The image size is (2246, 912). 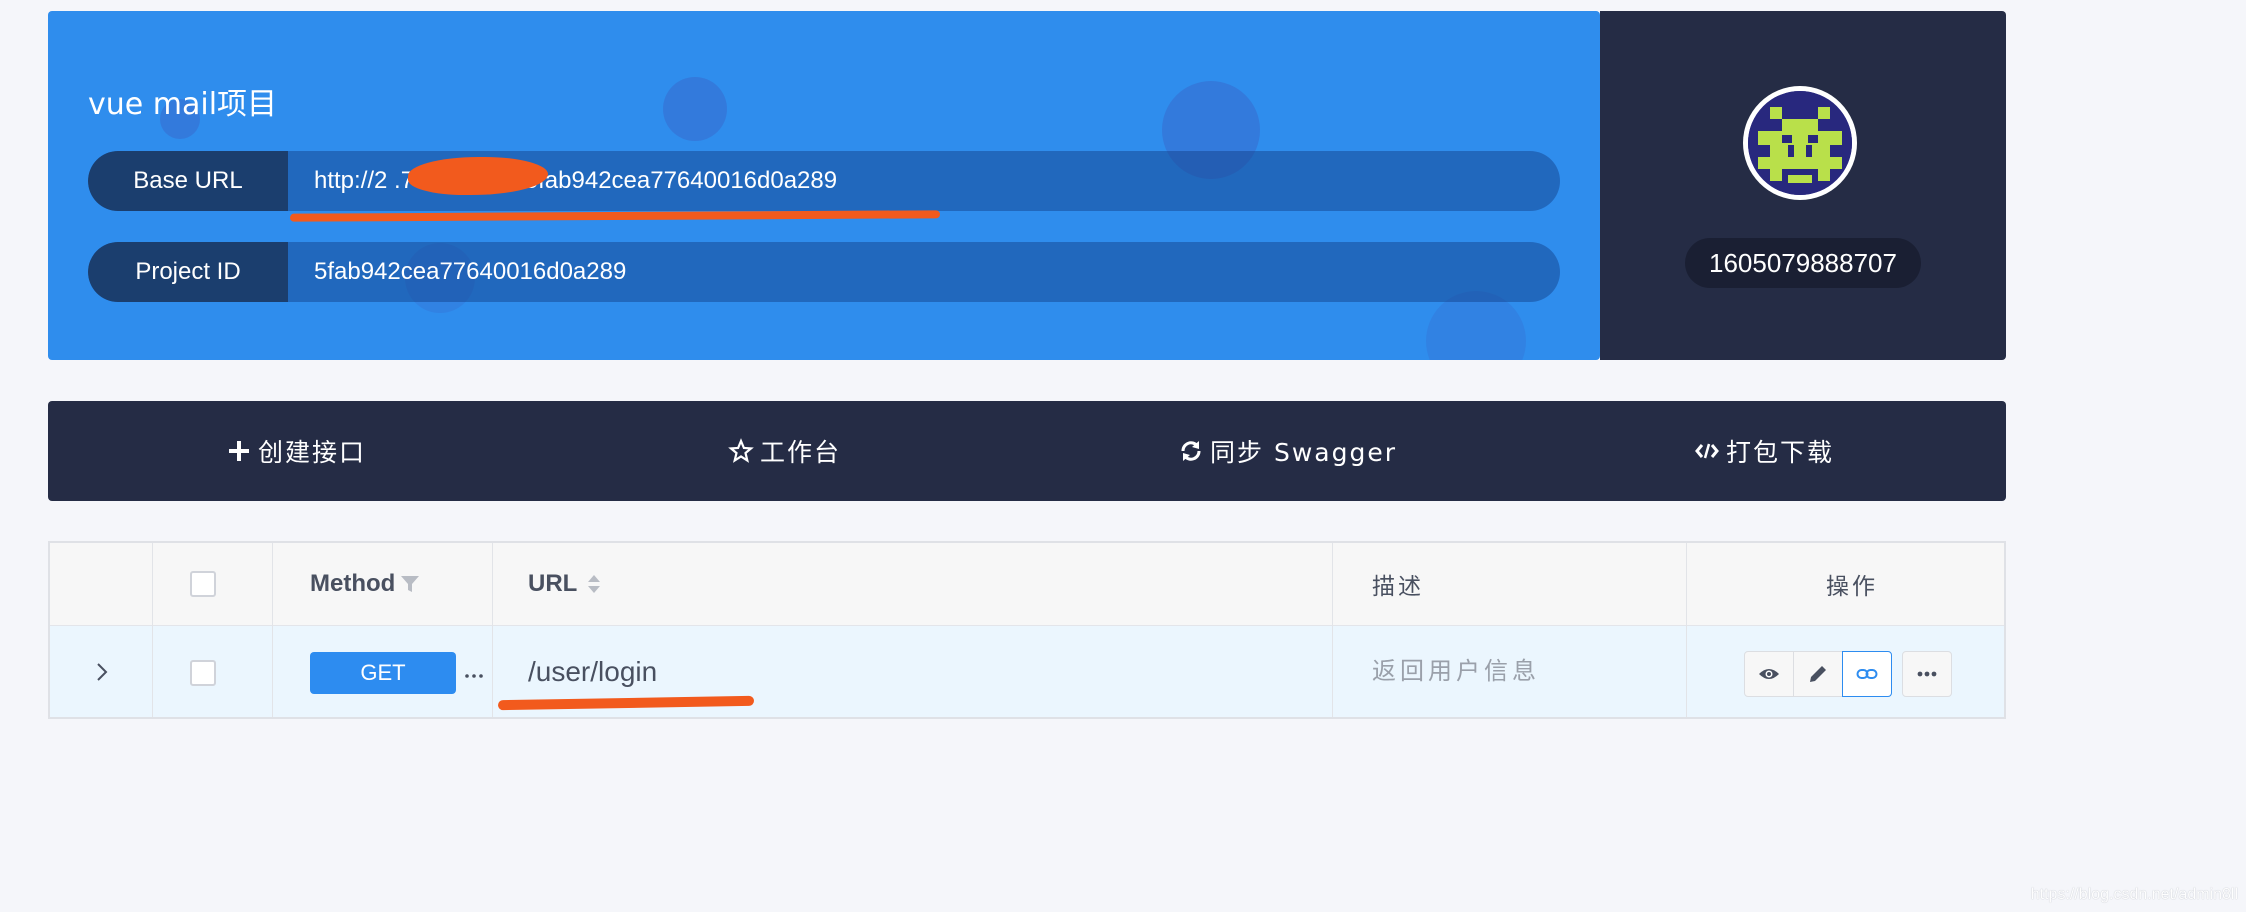 I want to click on chevron-right-icon, so click(x=102, y=672).